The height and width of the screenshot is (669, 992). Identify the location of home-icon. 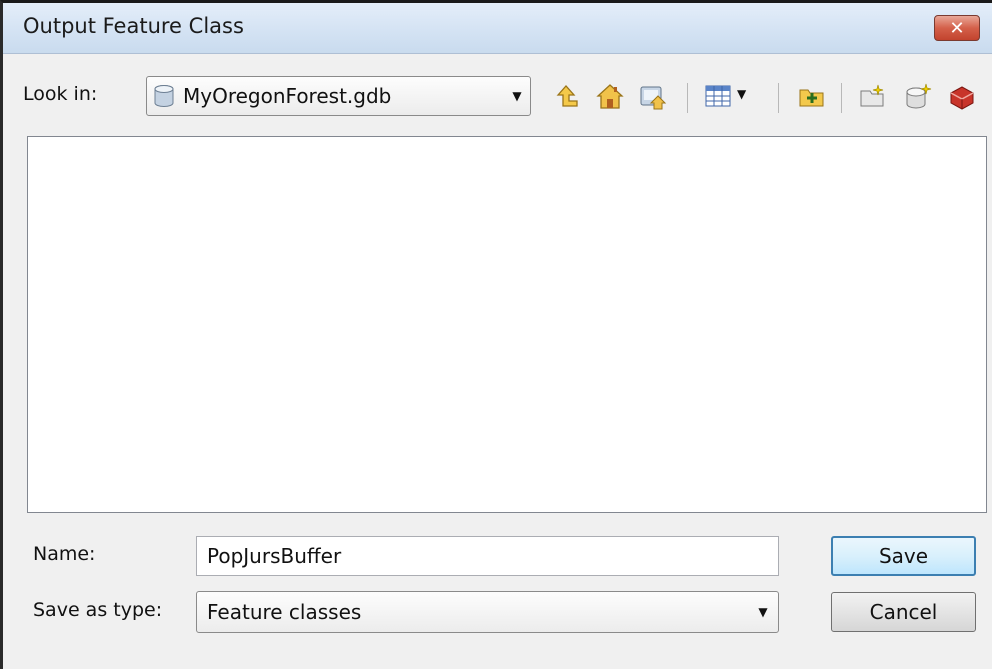
(610, 96).